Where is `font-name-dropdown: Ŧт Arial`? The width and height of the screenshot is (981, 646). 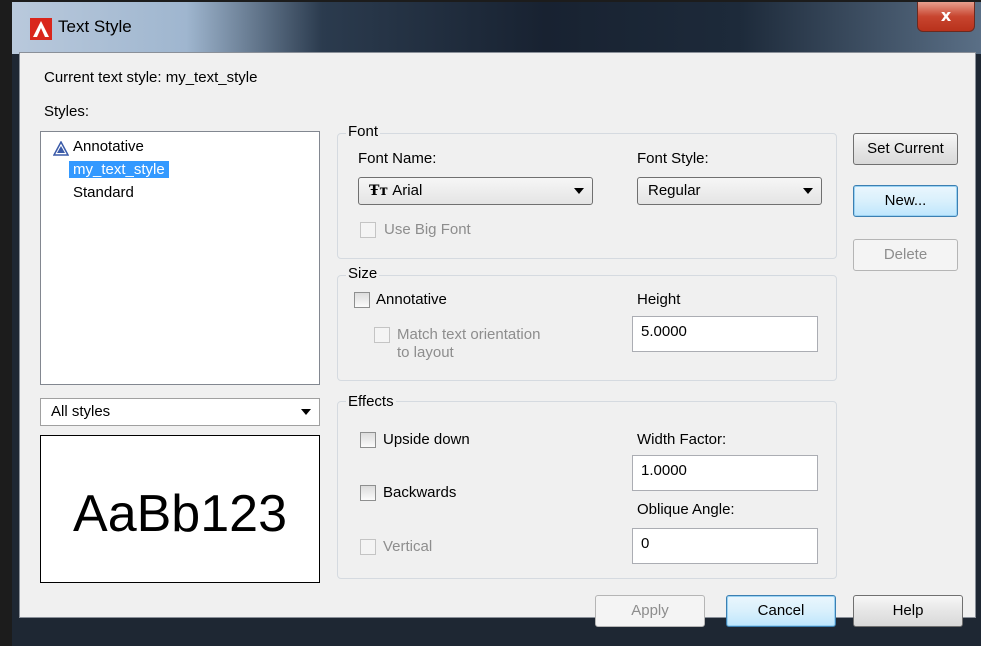 font-name-dropdown: Ŧт Arial is located at coordinates (475, 191).